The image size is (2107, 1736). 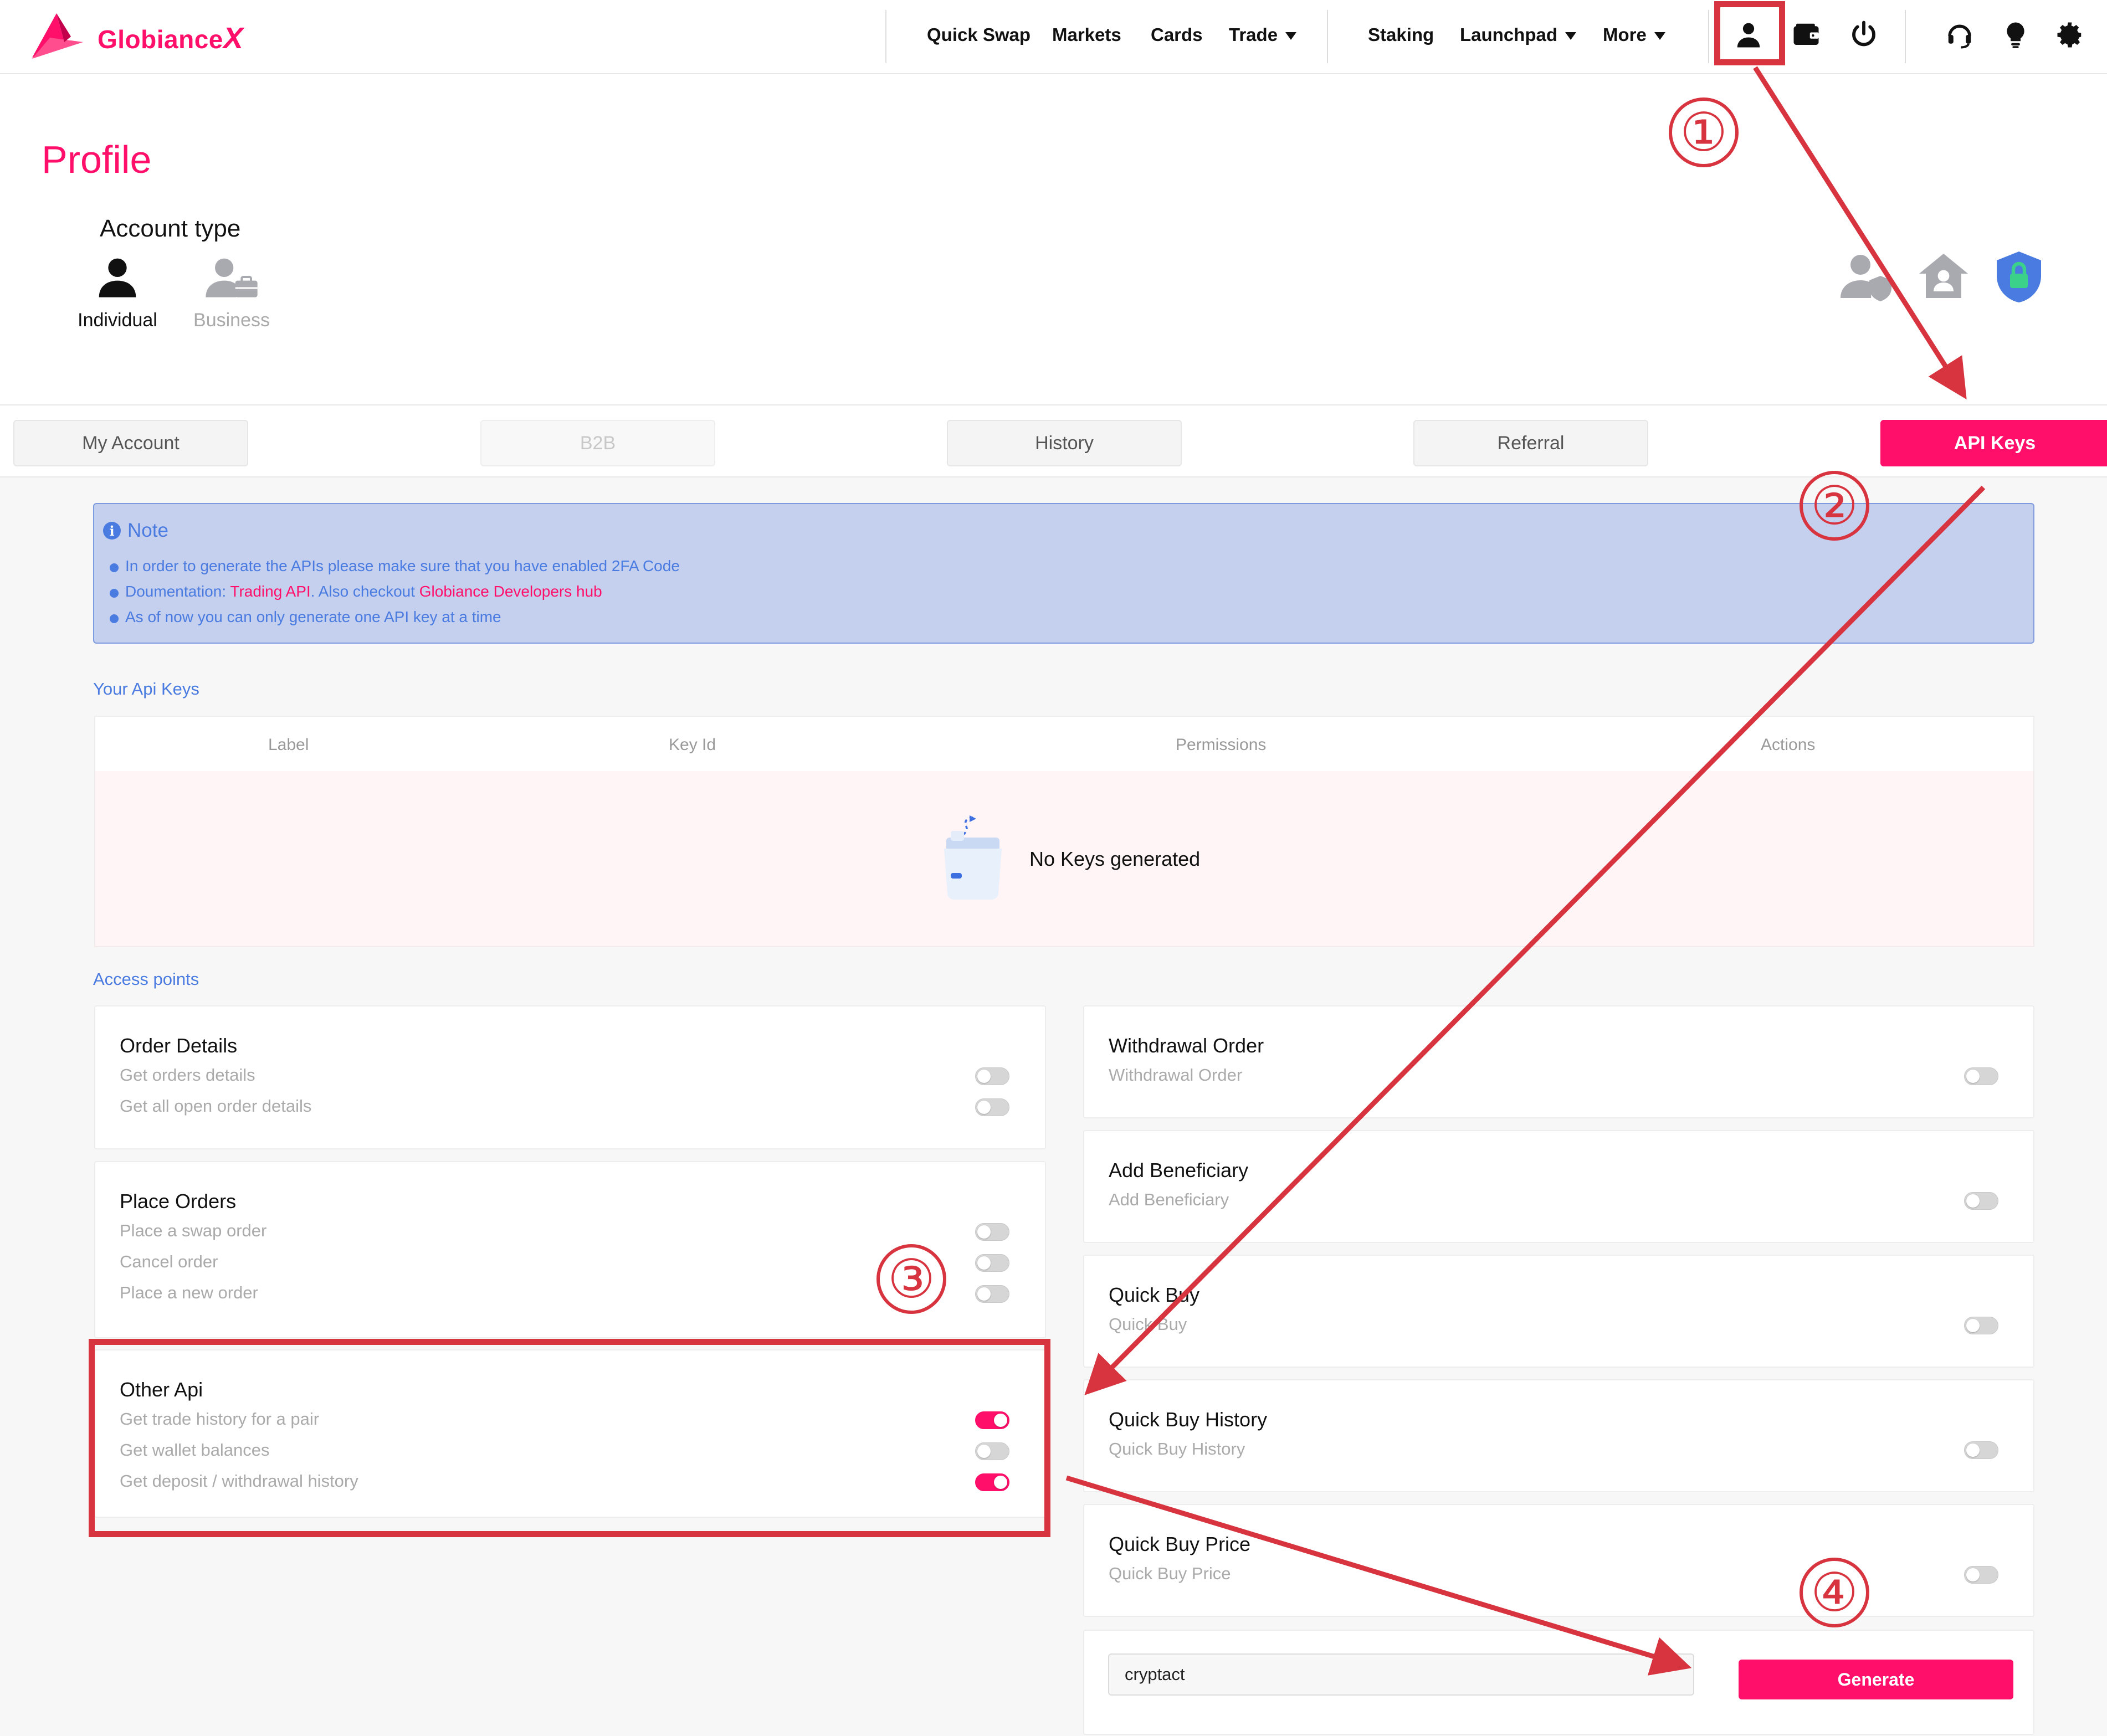 What do you see at coordinates (1263, 34) in the screenshot?
I see `nav-link-trade: Trade` at bounding box center [1263, 34].